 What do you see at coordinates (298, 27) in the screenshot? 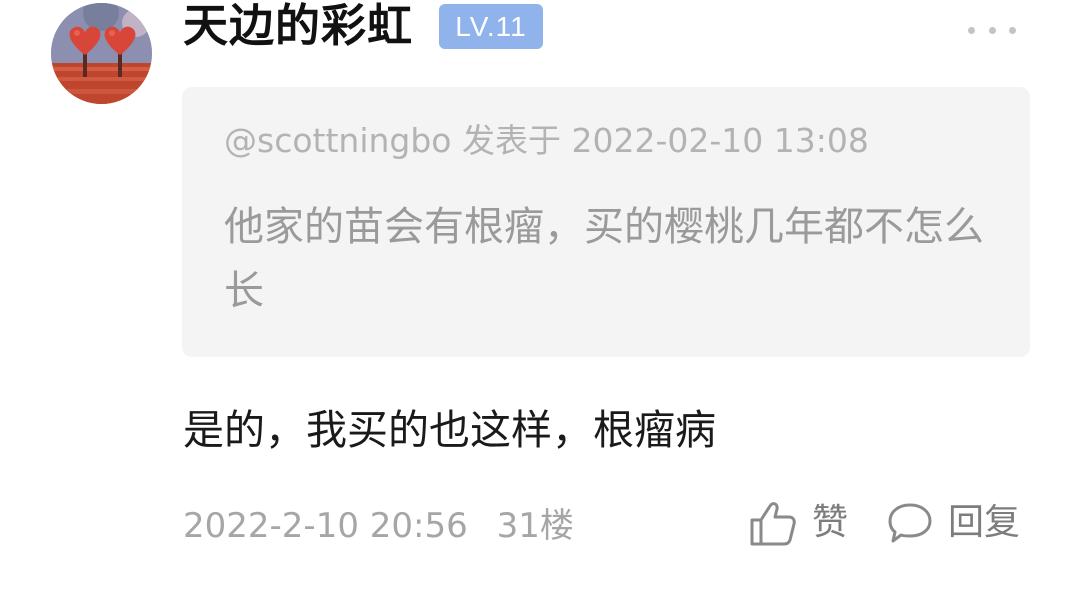
I see `username: 天边的彩虹` at bounding box center [298, 27].